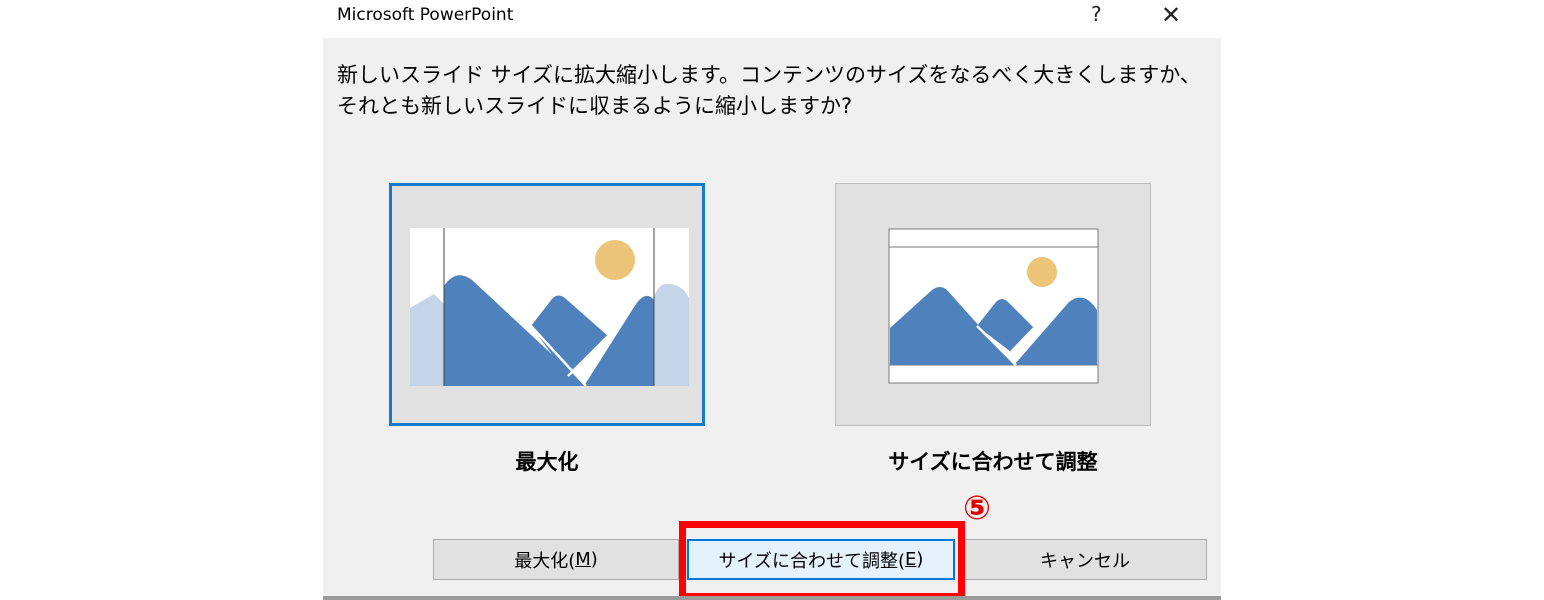 The image size is (1544, 600). I want to click on help-button: ?, so click(1096, 14).